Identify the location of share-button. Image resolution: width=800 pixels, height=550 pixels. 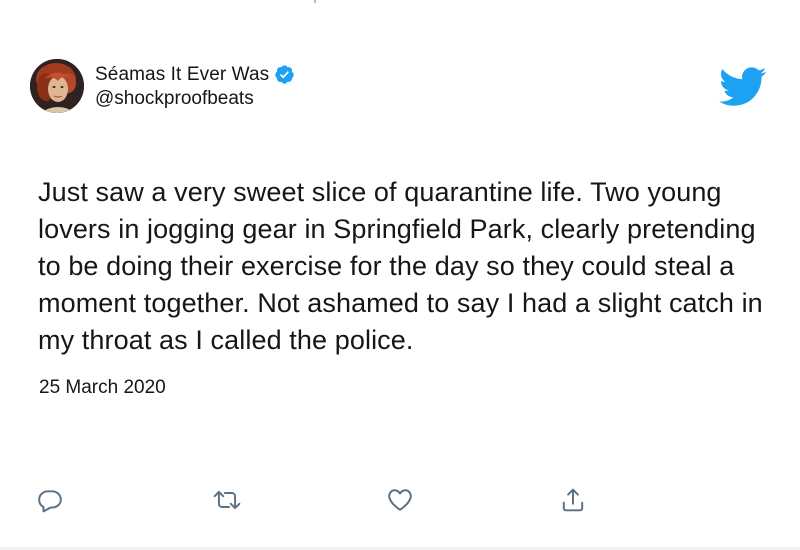
(573, 500).